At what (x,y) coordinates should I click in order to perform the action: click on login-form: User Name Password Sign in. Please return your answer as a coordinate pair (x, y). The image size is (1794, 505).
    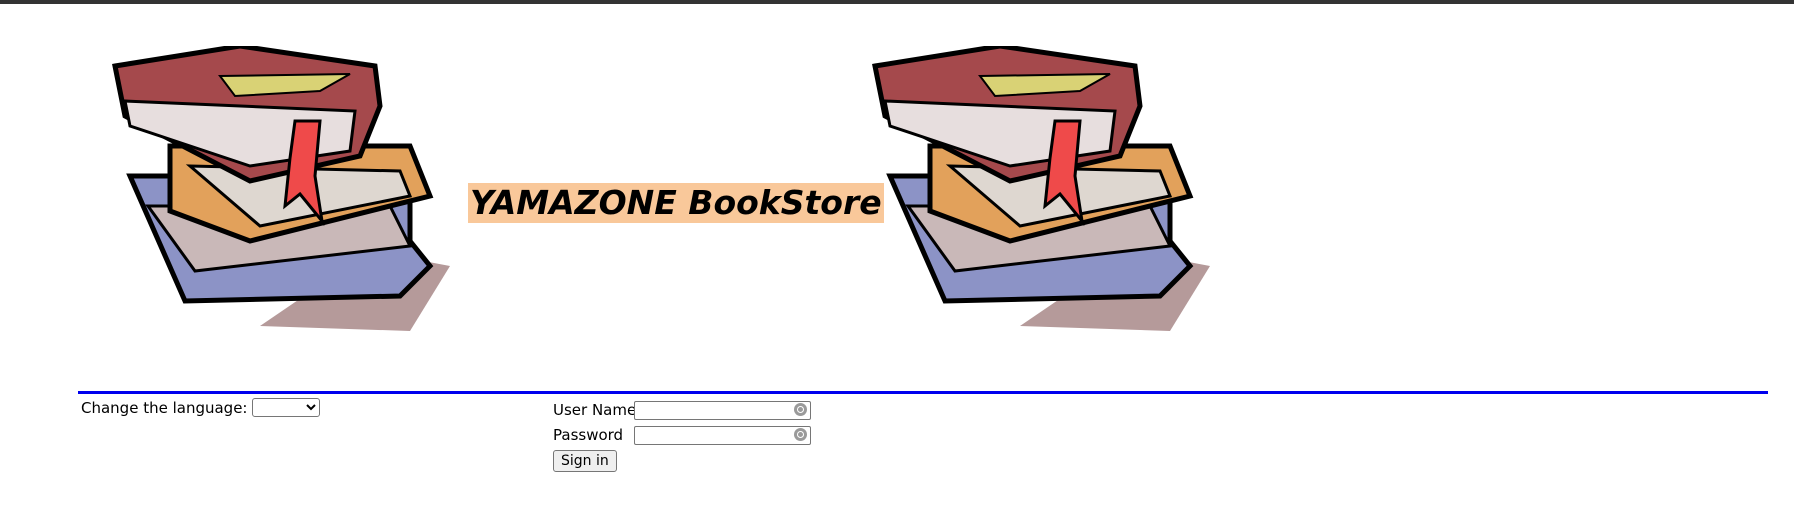
    Looking at the image, I should click on (682, 434).